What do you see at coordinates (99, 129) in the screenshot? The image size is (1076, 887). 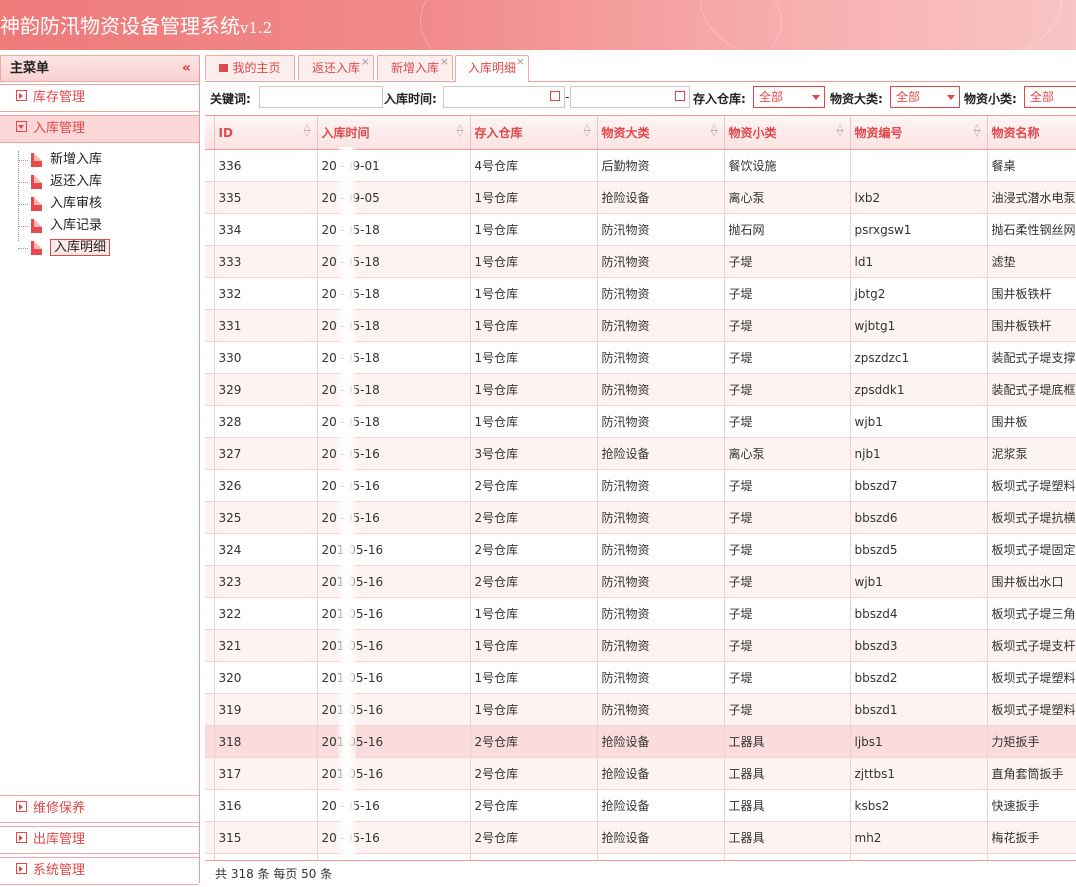 I see `sidebar-section-inbound: 入库管理` at bounding box center [99, 129].